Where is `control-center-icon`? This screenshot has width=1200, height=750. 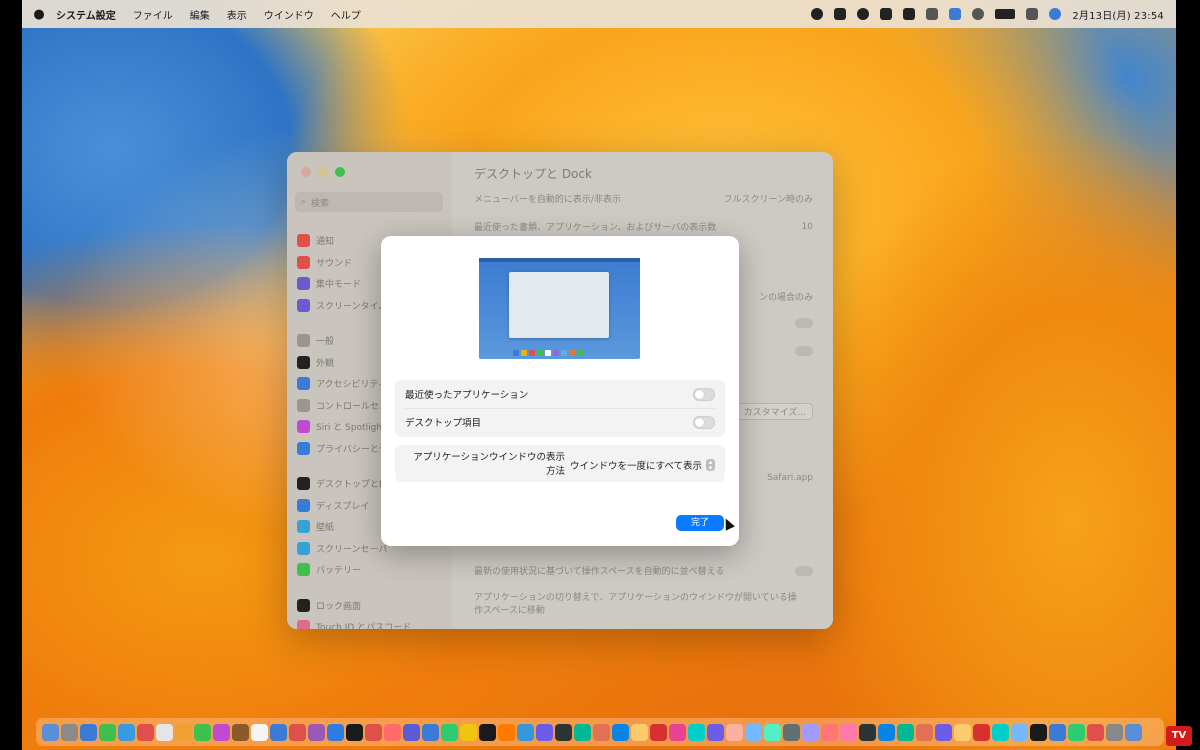 control-center-icon is located at coordinates (1032, 14).